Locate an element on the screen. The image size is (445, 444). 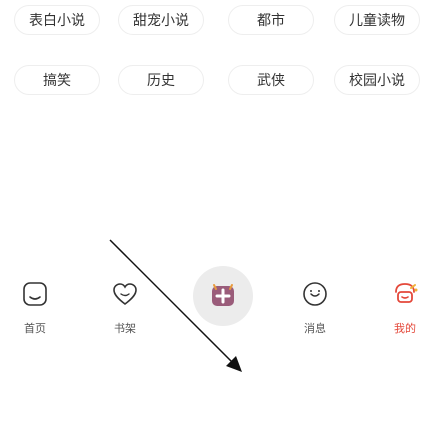
tag-row1-1: 表白小说 is located at coordinates (57, 20).